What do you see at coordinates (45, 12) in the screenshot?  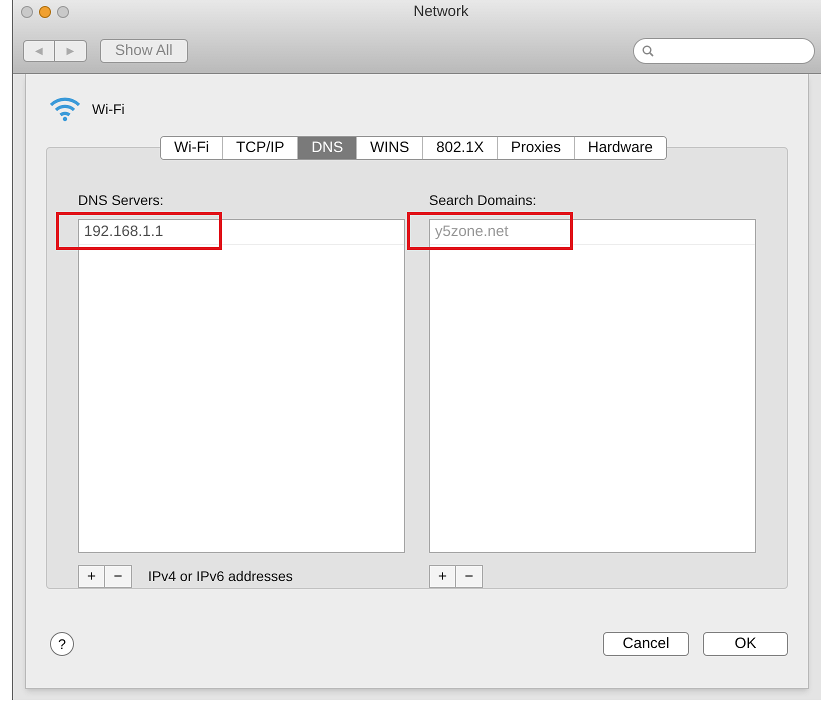 I see `minimize-window-icon` at bounding box center [45, 12].